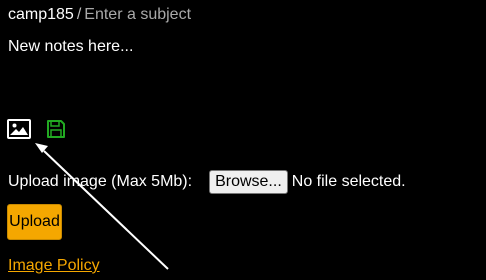  What do you see at coordinates (56, 129) in the screenshot?
I see `save-icon` at bounding box center [56, 129].